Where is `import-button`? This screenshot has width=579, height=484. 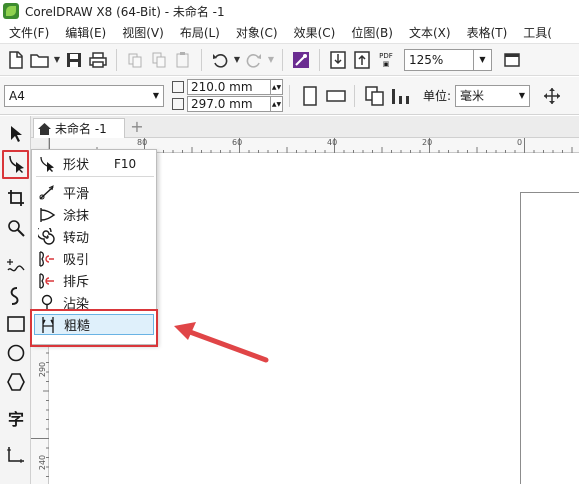 import-button is located at coordinates (338, 60).